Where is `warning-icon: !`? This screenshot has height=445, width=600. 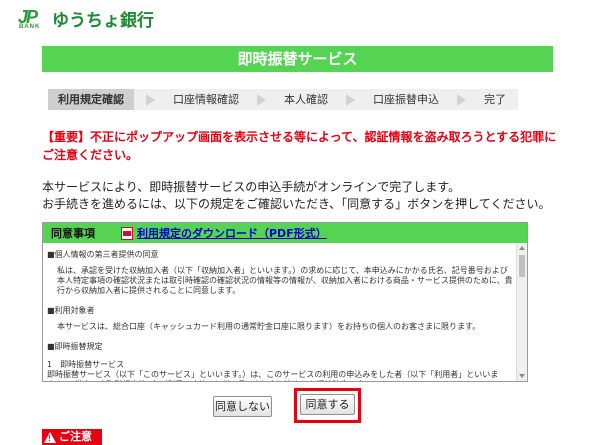
warning-icon: ! is located at coordinates (50, 437).